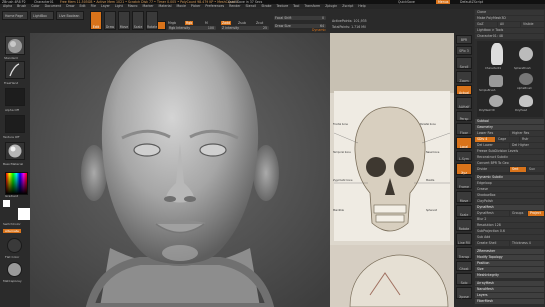 The image size is (545, 307). What do you see at coordinates (464, 266) in the screenshot?
I see `ghost-button: Ghost` at bounding box center [464, 266].